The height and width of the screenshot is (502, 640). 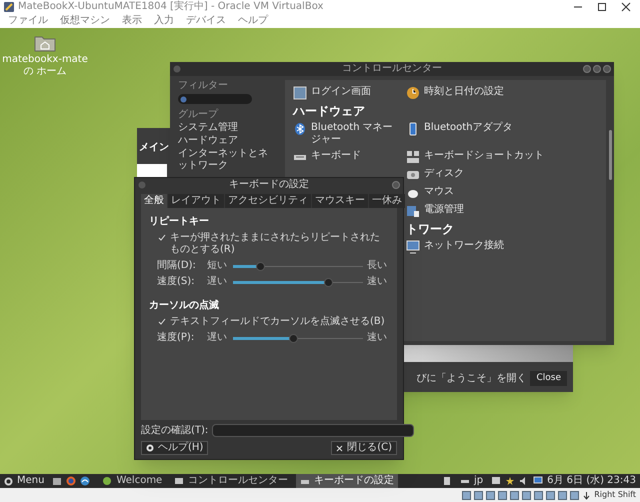 What do you see at coordinates (548, 378) in the screenshot?
I see `close-button: Close` at bounding box center [548, 378].